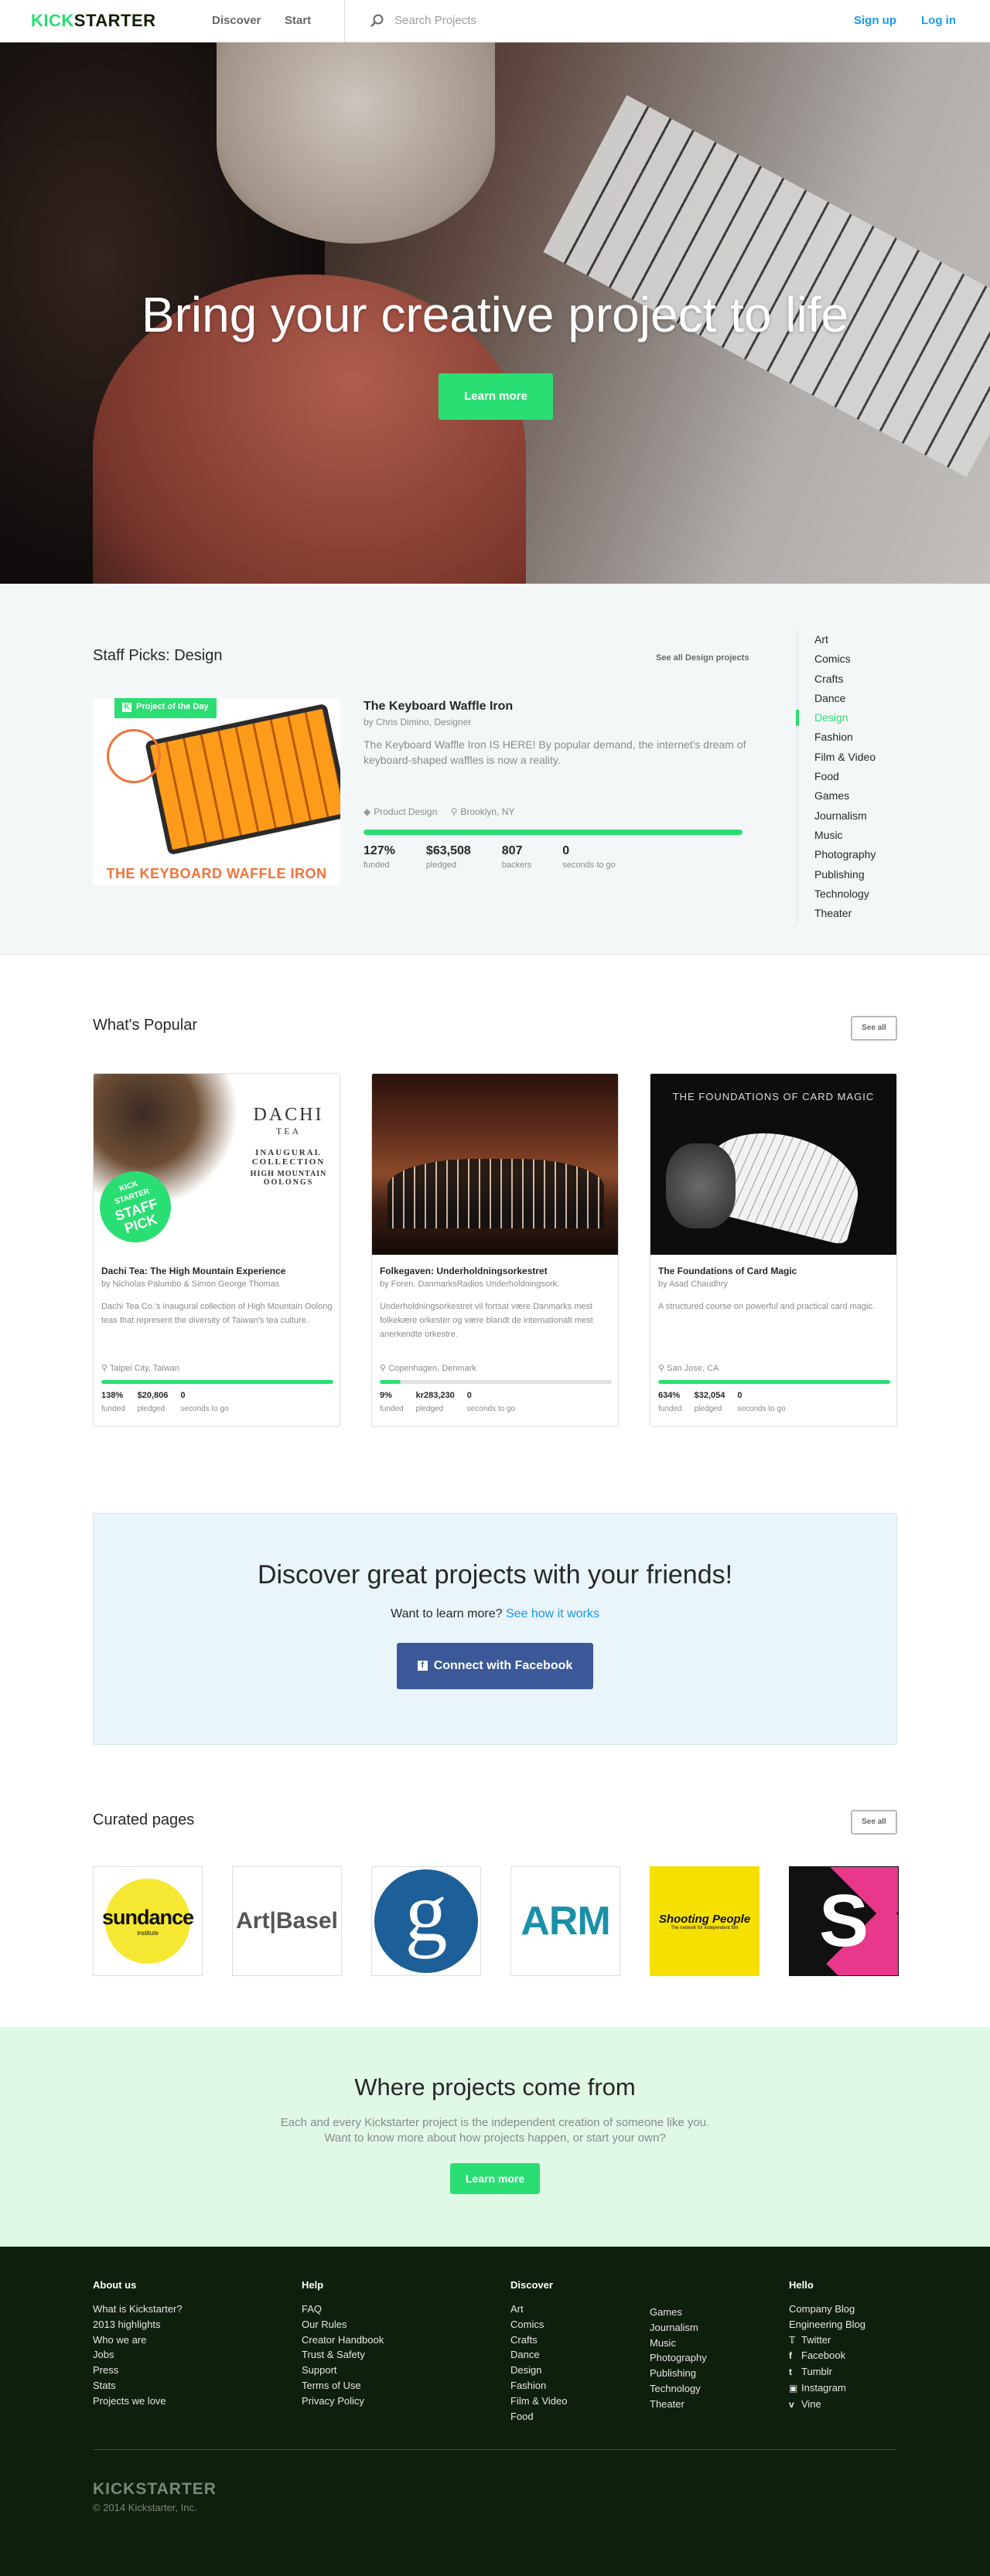 The image size is (990, 2576). Describe the element at coordinates (343, 2370) in the screenshot. I see `footer-link: Support` at that location.